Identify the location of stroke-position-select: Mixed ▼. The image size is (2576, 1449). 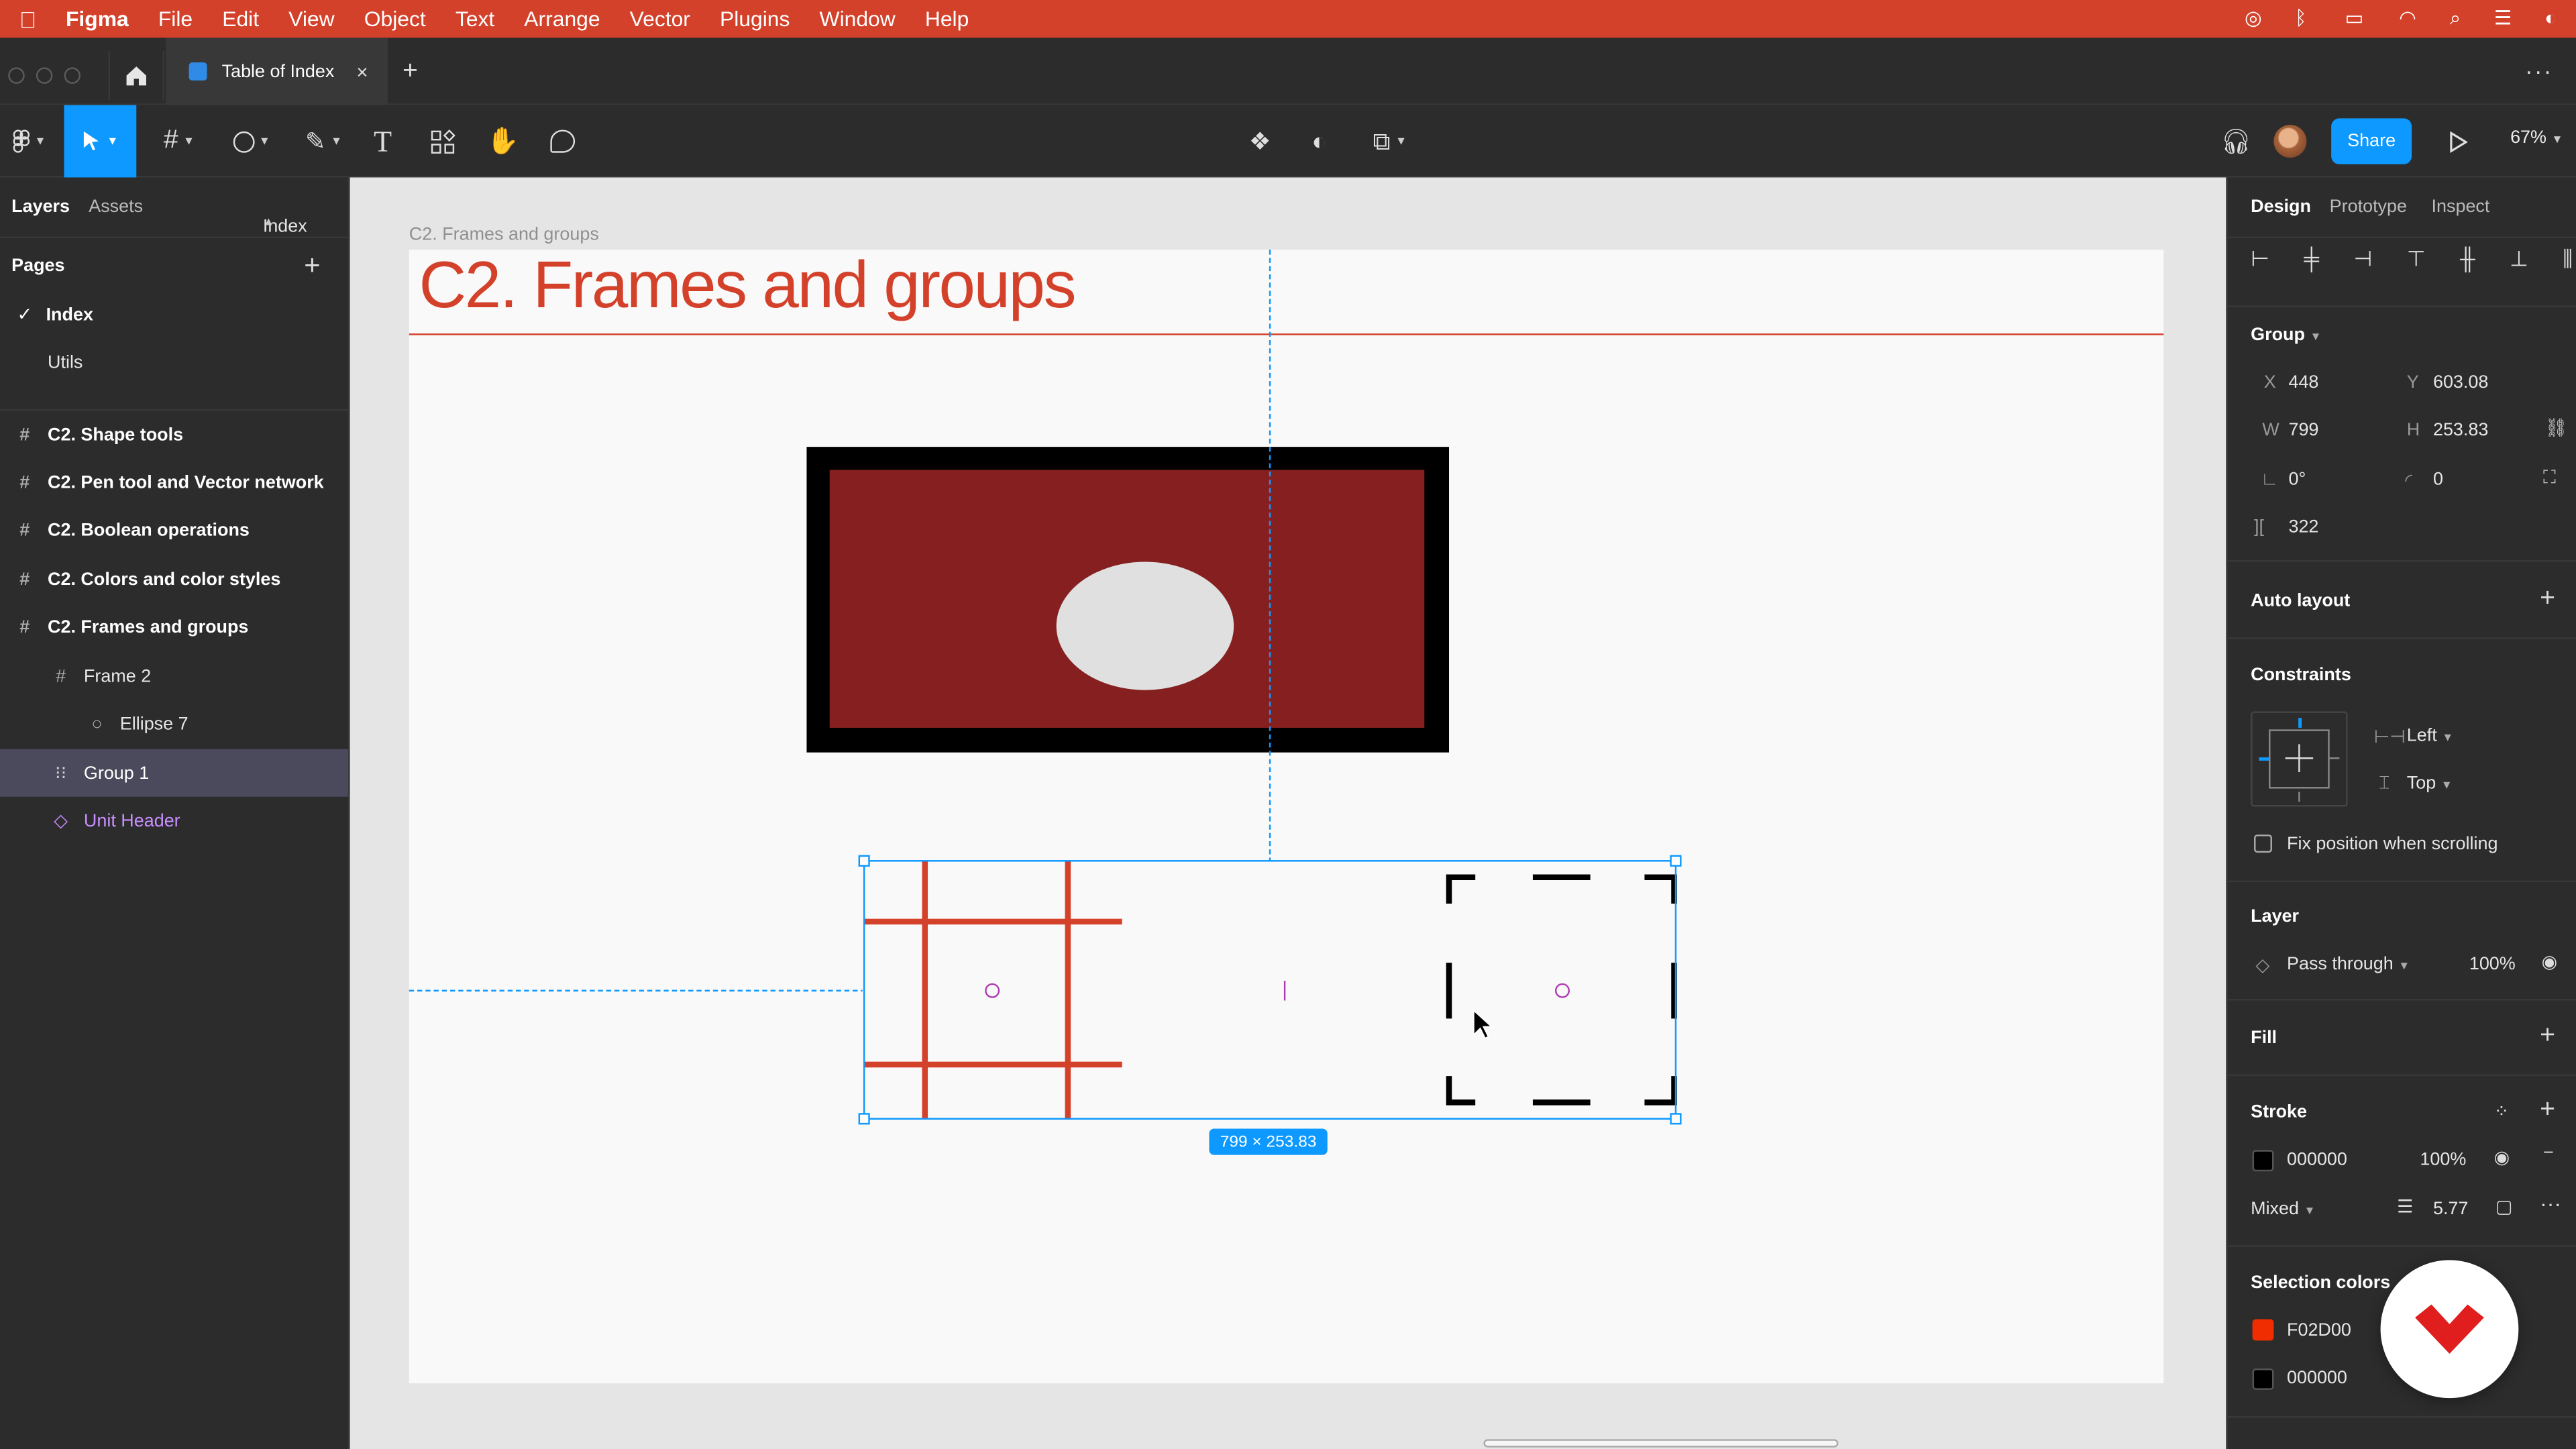
(2283, 1209).